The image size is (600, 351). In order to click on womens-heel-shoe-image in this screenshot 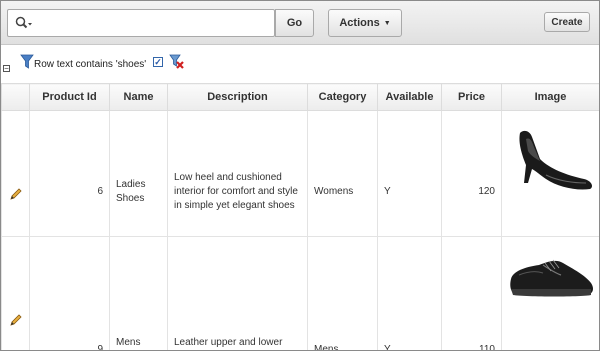, I will do `click(551, 167)`.